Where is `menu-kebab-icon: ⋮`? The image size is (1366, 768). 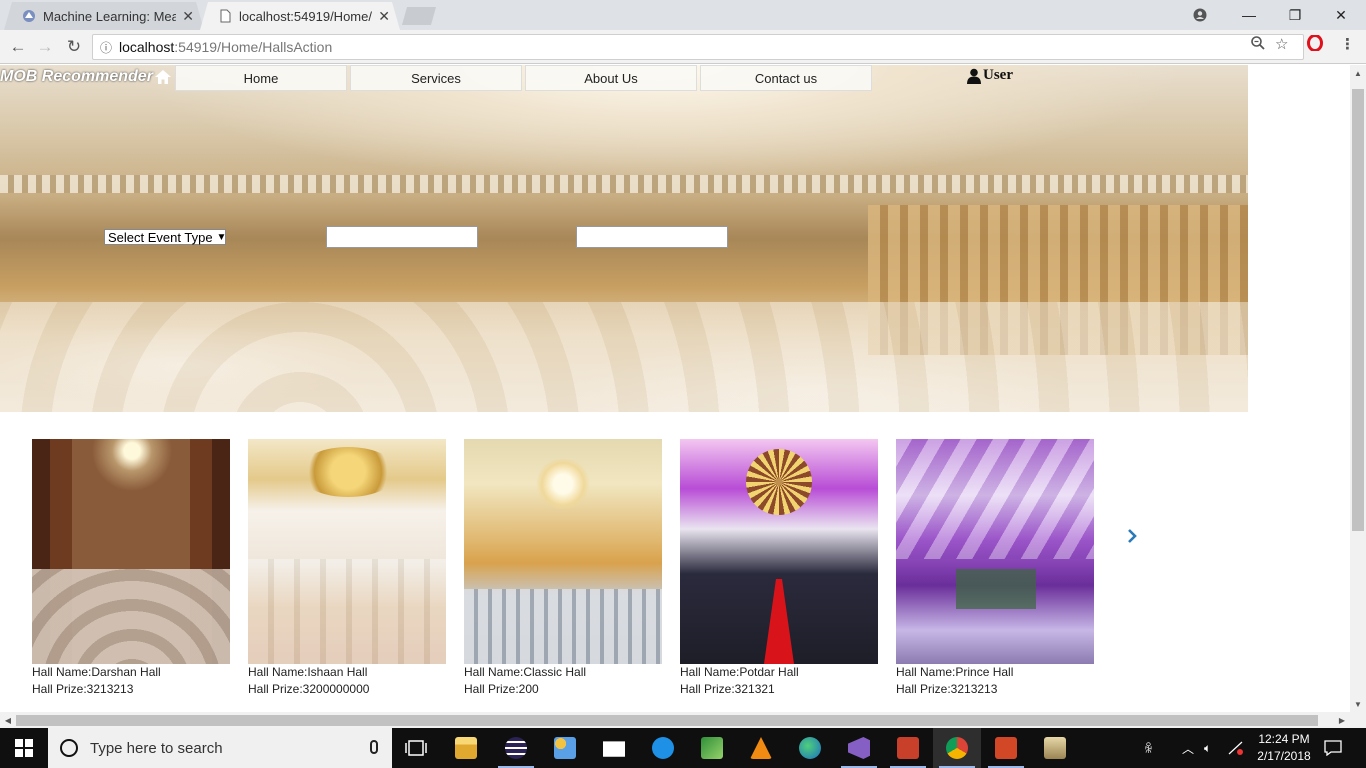
menu-kebab-icon: ⋮ is located at coordinates (1347, 44).